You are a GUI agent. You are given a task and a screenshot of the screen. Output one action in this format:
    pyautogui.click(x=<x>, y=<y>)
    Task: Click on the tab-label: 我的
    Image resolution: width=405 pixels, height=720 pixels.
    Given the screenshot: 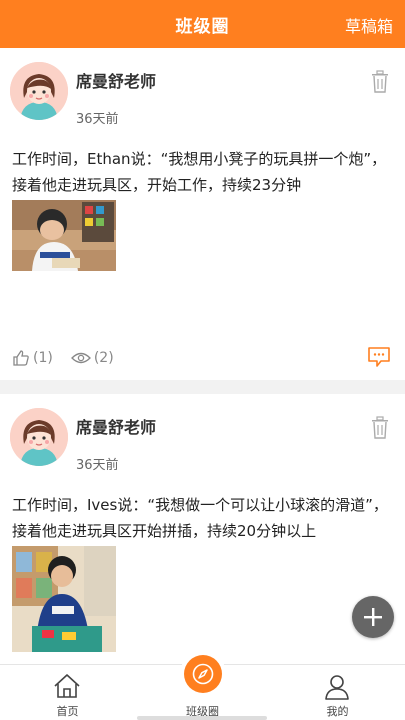 What is the action you would take?
    pyautogui.click(x=337, y=711)
    